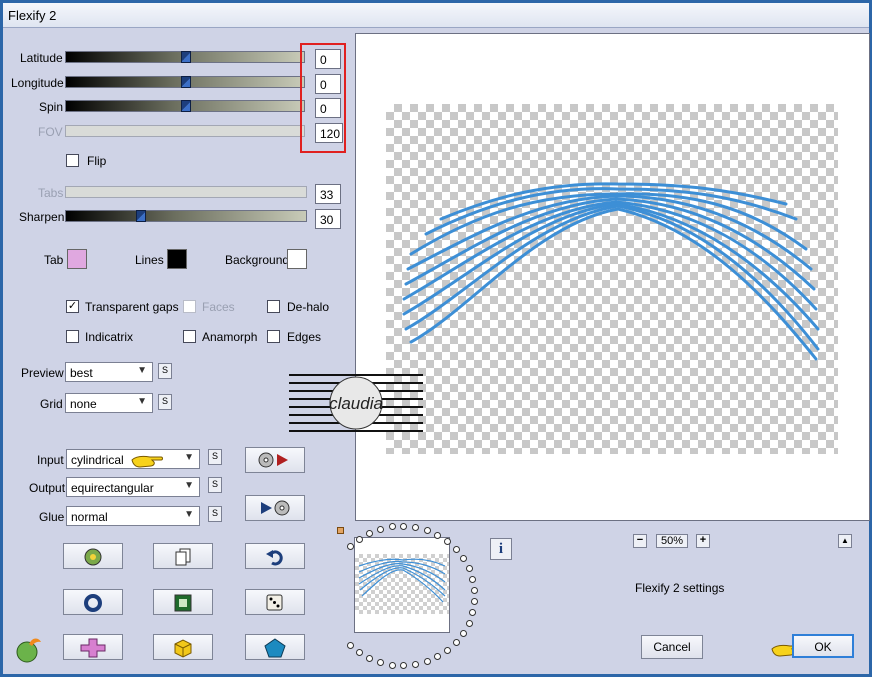 The width and height of the screenshot is (872, 677). I want to click on navigator-handle, so click(340, 530).